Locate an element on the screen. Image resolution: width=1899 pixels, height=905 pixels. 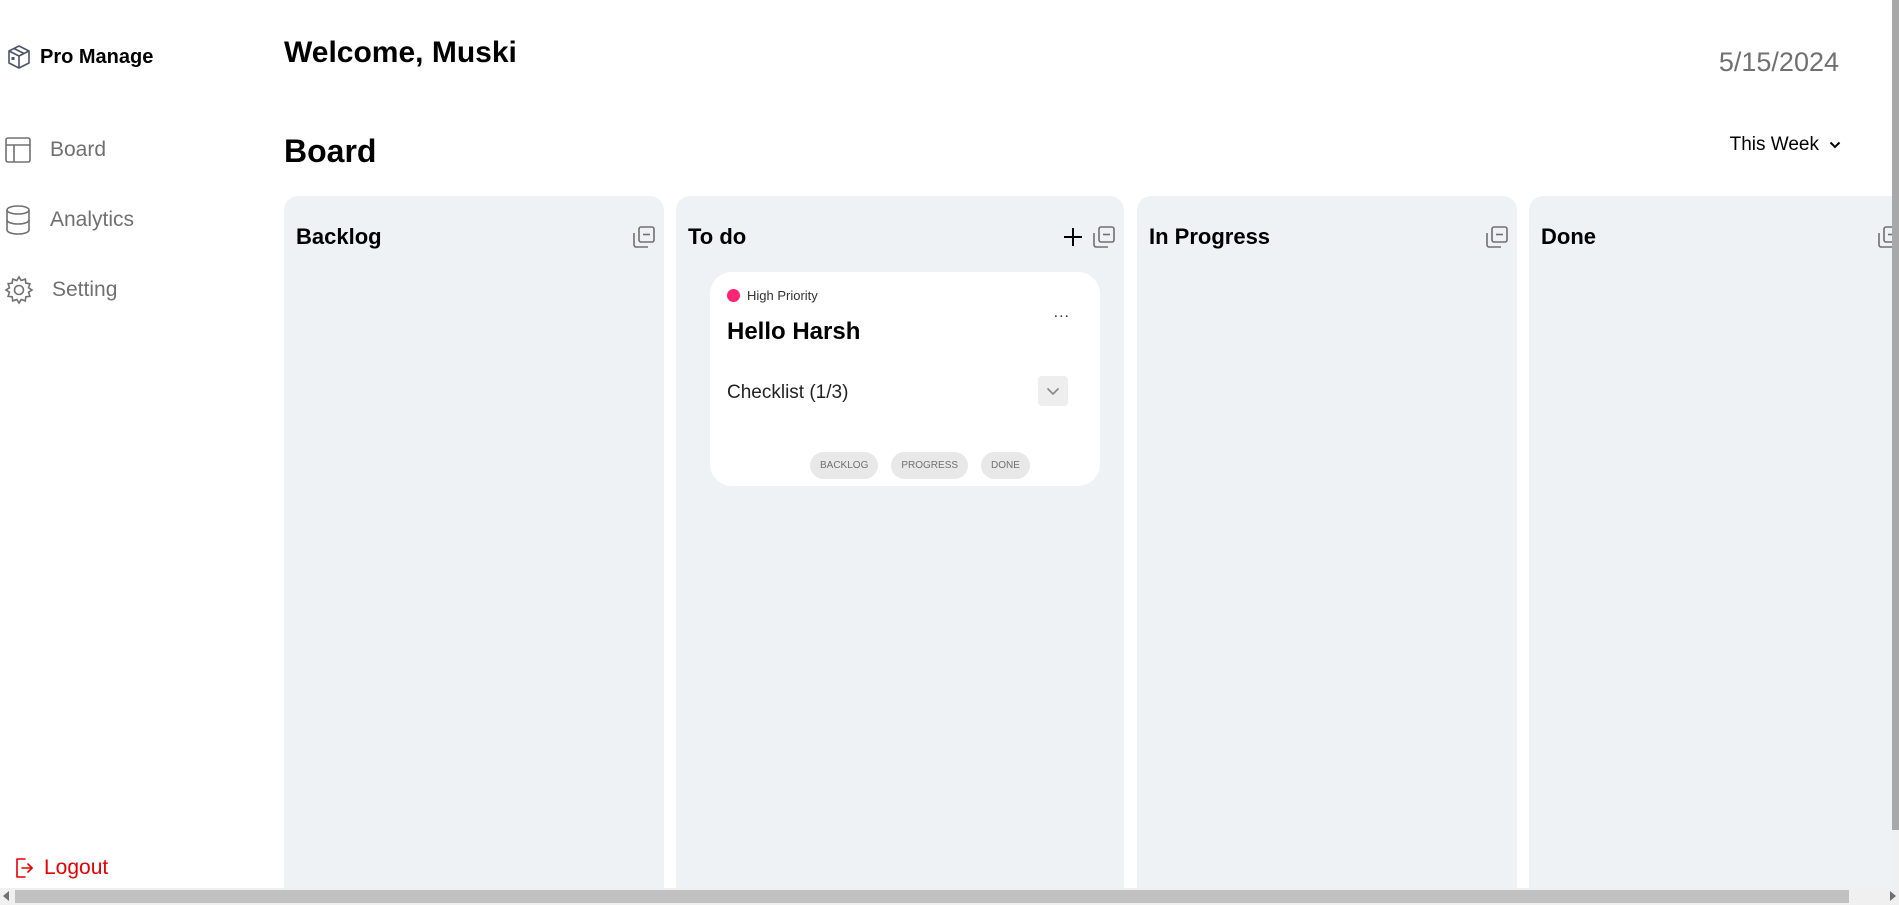
brand: Pro Manage is located at coordinates (79, 57).